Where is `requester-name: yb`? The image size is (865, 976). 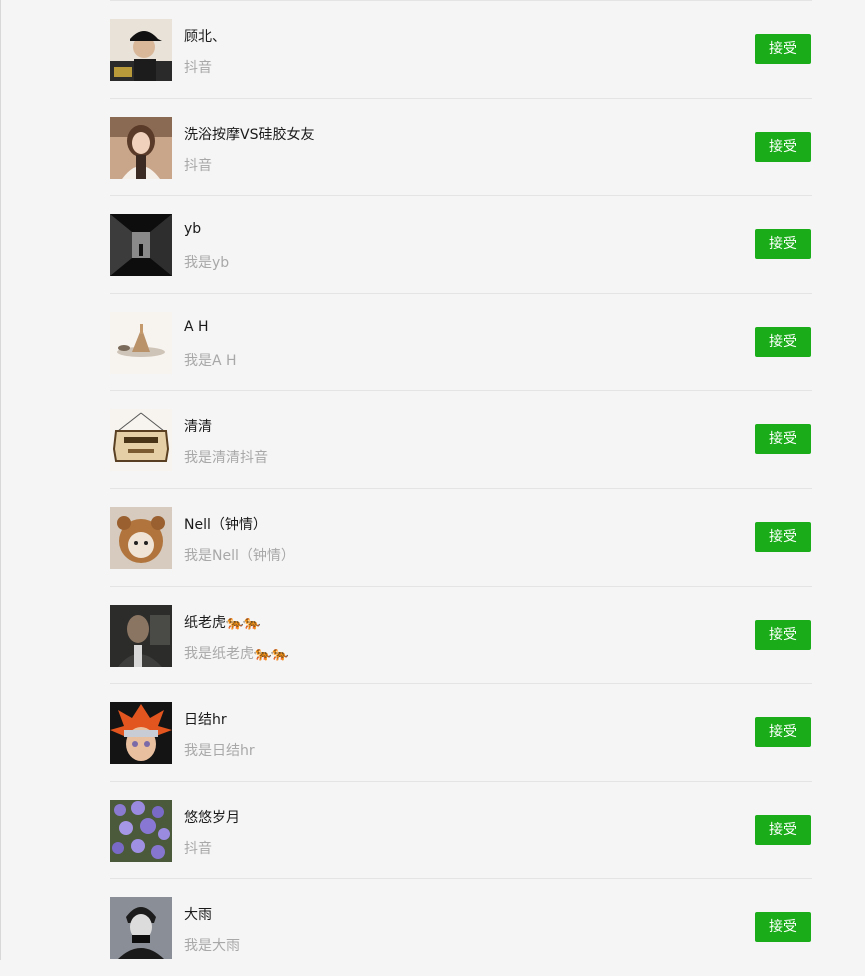 requester-name: yb is located at coordinates (193, 229).